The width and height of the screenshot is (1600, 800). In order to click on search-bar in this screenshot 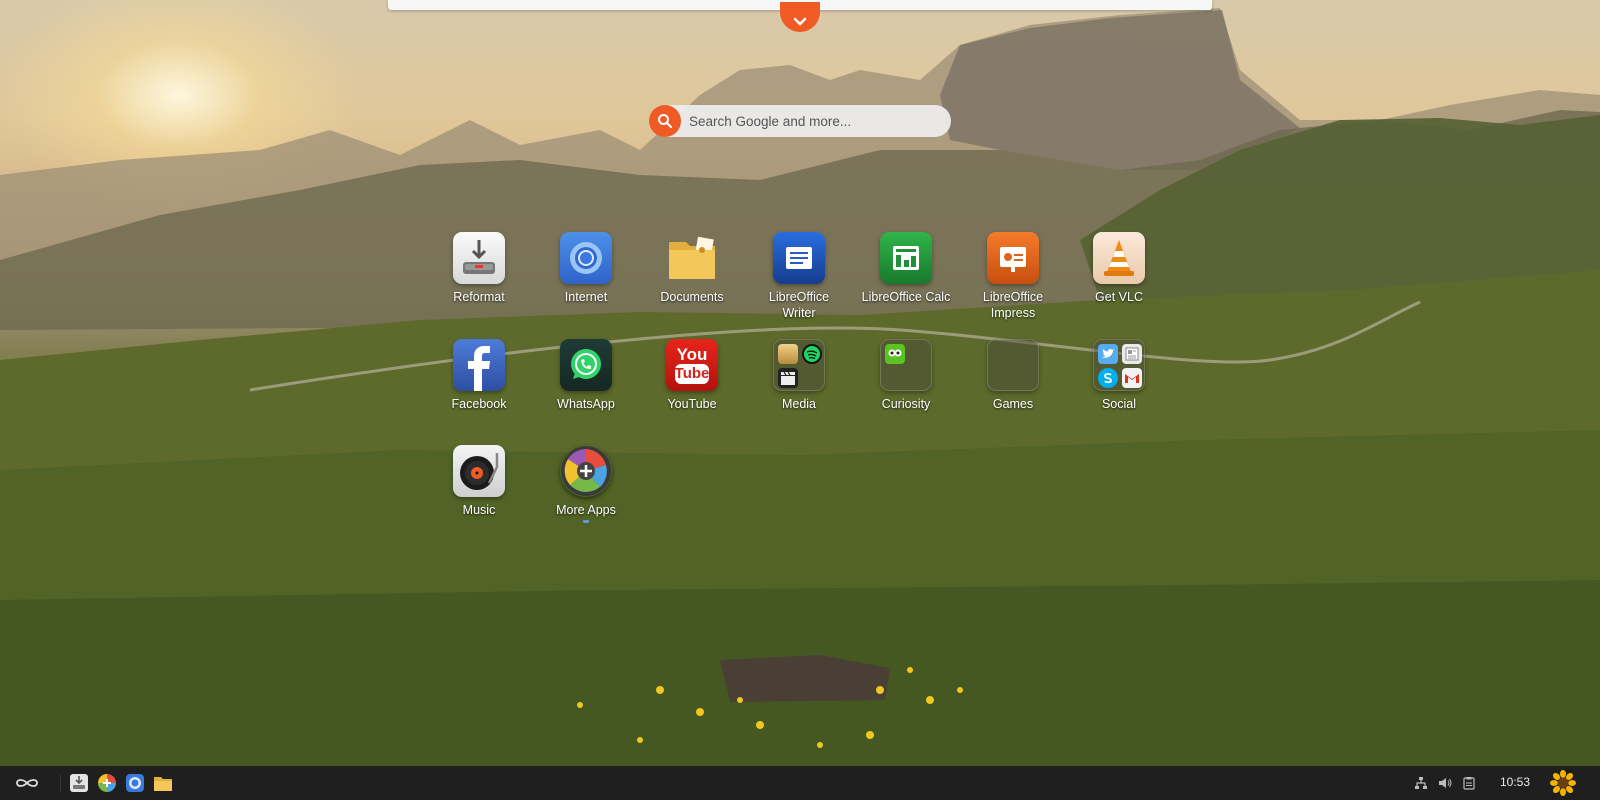, I will do `click(800, 121)`.